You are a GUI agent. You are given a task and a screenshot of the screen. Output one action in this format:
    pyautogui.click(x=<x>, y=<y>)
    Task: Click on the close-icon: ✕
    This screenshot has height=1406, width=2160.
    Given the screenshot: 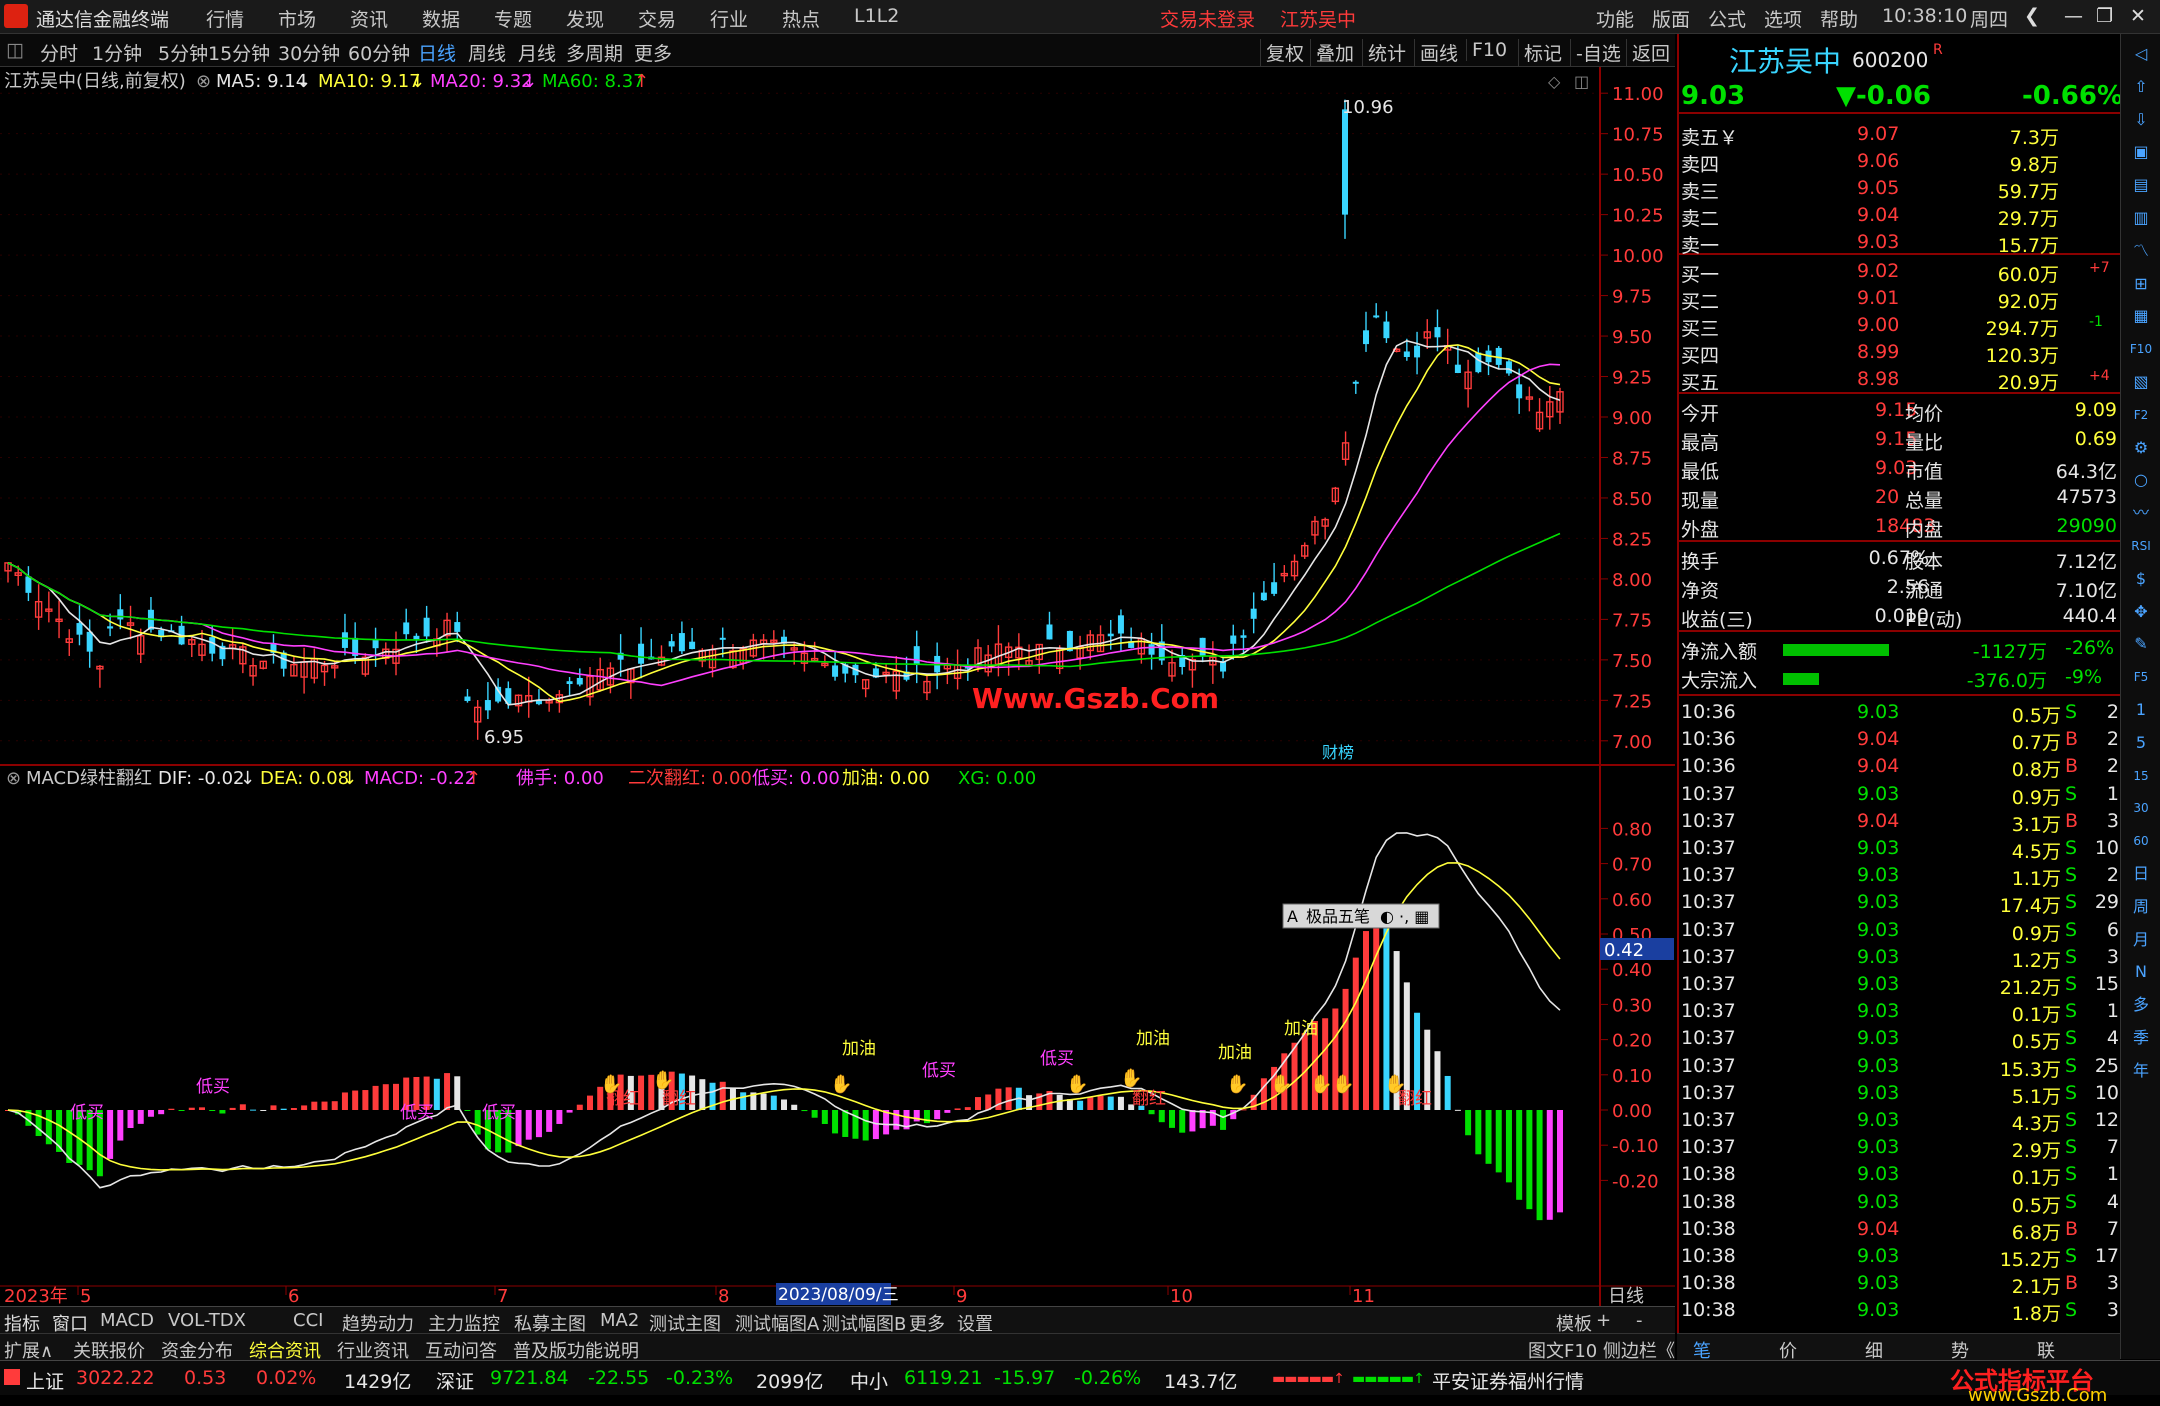 What is the action you would take?
    pyautogui.click(x=2138, y=16)
    